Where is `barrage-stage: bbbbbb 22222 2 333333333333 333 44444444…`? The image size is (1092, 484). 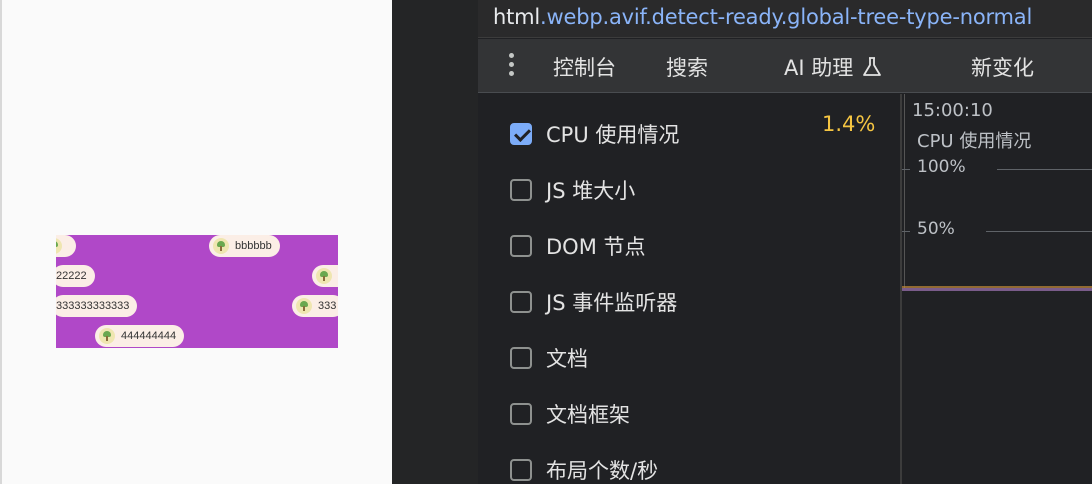 barrage-stage: bbbbbb 22222 2 333333333333 333 44444444… is located at coordinates (197, 291).